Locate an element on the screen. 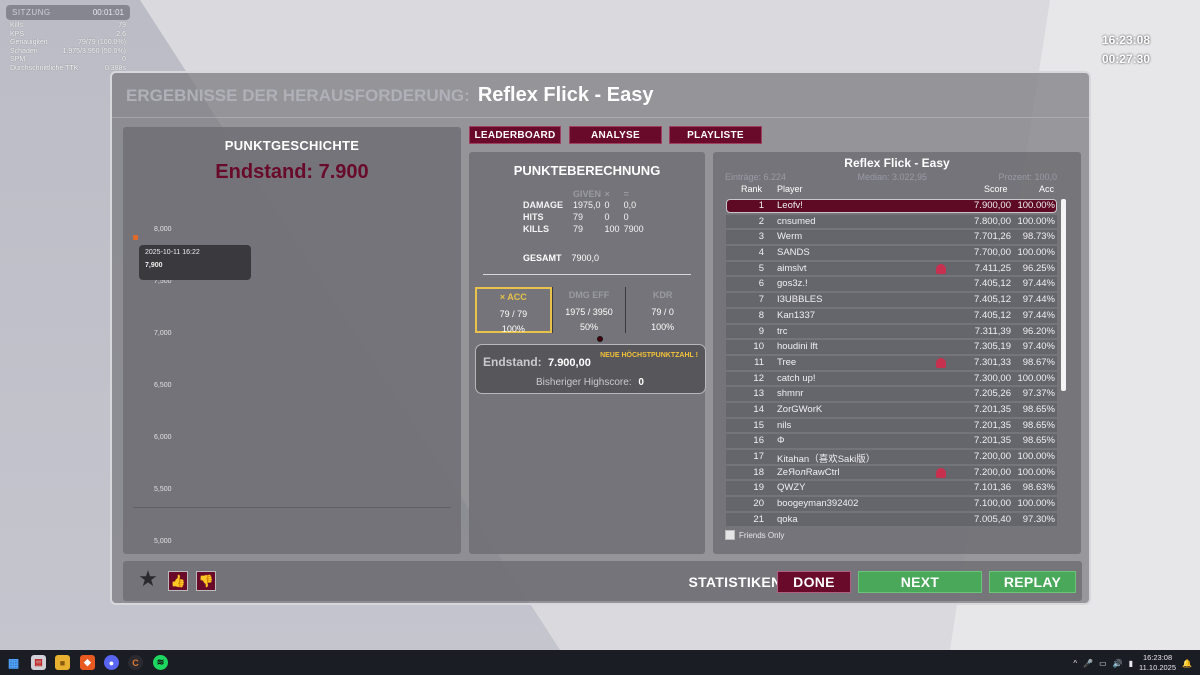 This screenshot has width=1200, height=675. row-player: I3UBBLES is located at coordinates (800, 300).